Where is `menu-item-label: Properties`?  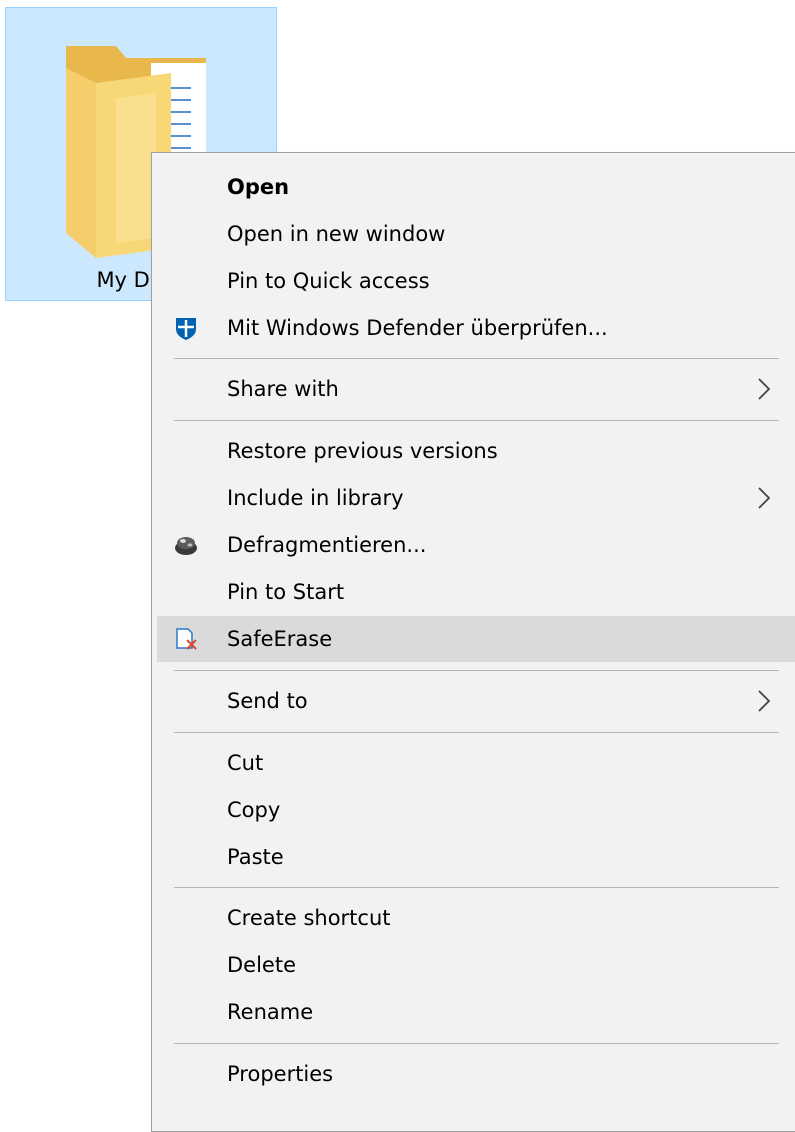 menu-item-label: Properties is located at coordinates (280, 1074).